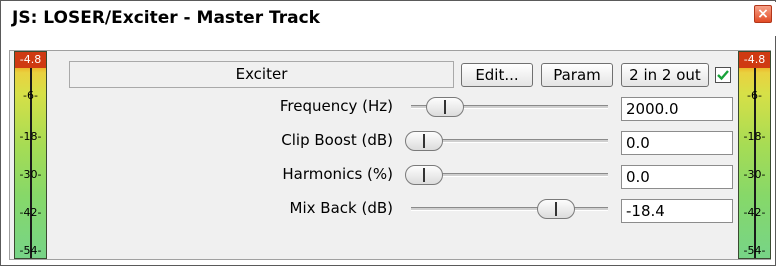 The width and height of the screenshot is (776, 266). What do you see at coordinates (424, 141) in the screenshot?
I see `clip-boost-slider-thumb` at bounding box center [424, 141].